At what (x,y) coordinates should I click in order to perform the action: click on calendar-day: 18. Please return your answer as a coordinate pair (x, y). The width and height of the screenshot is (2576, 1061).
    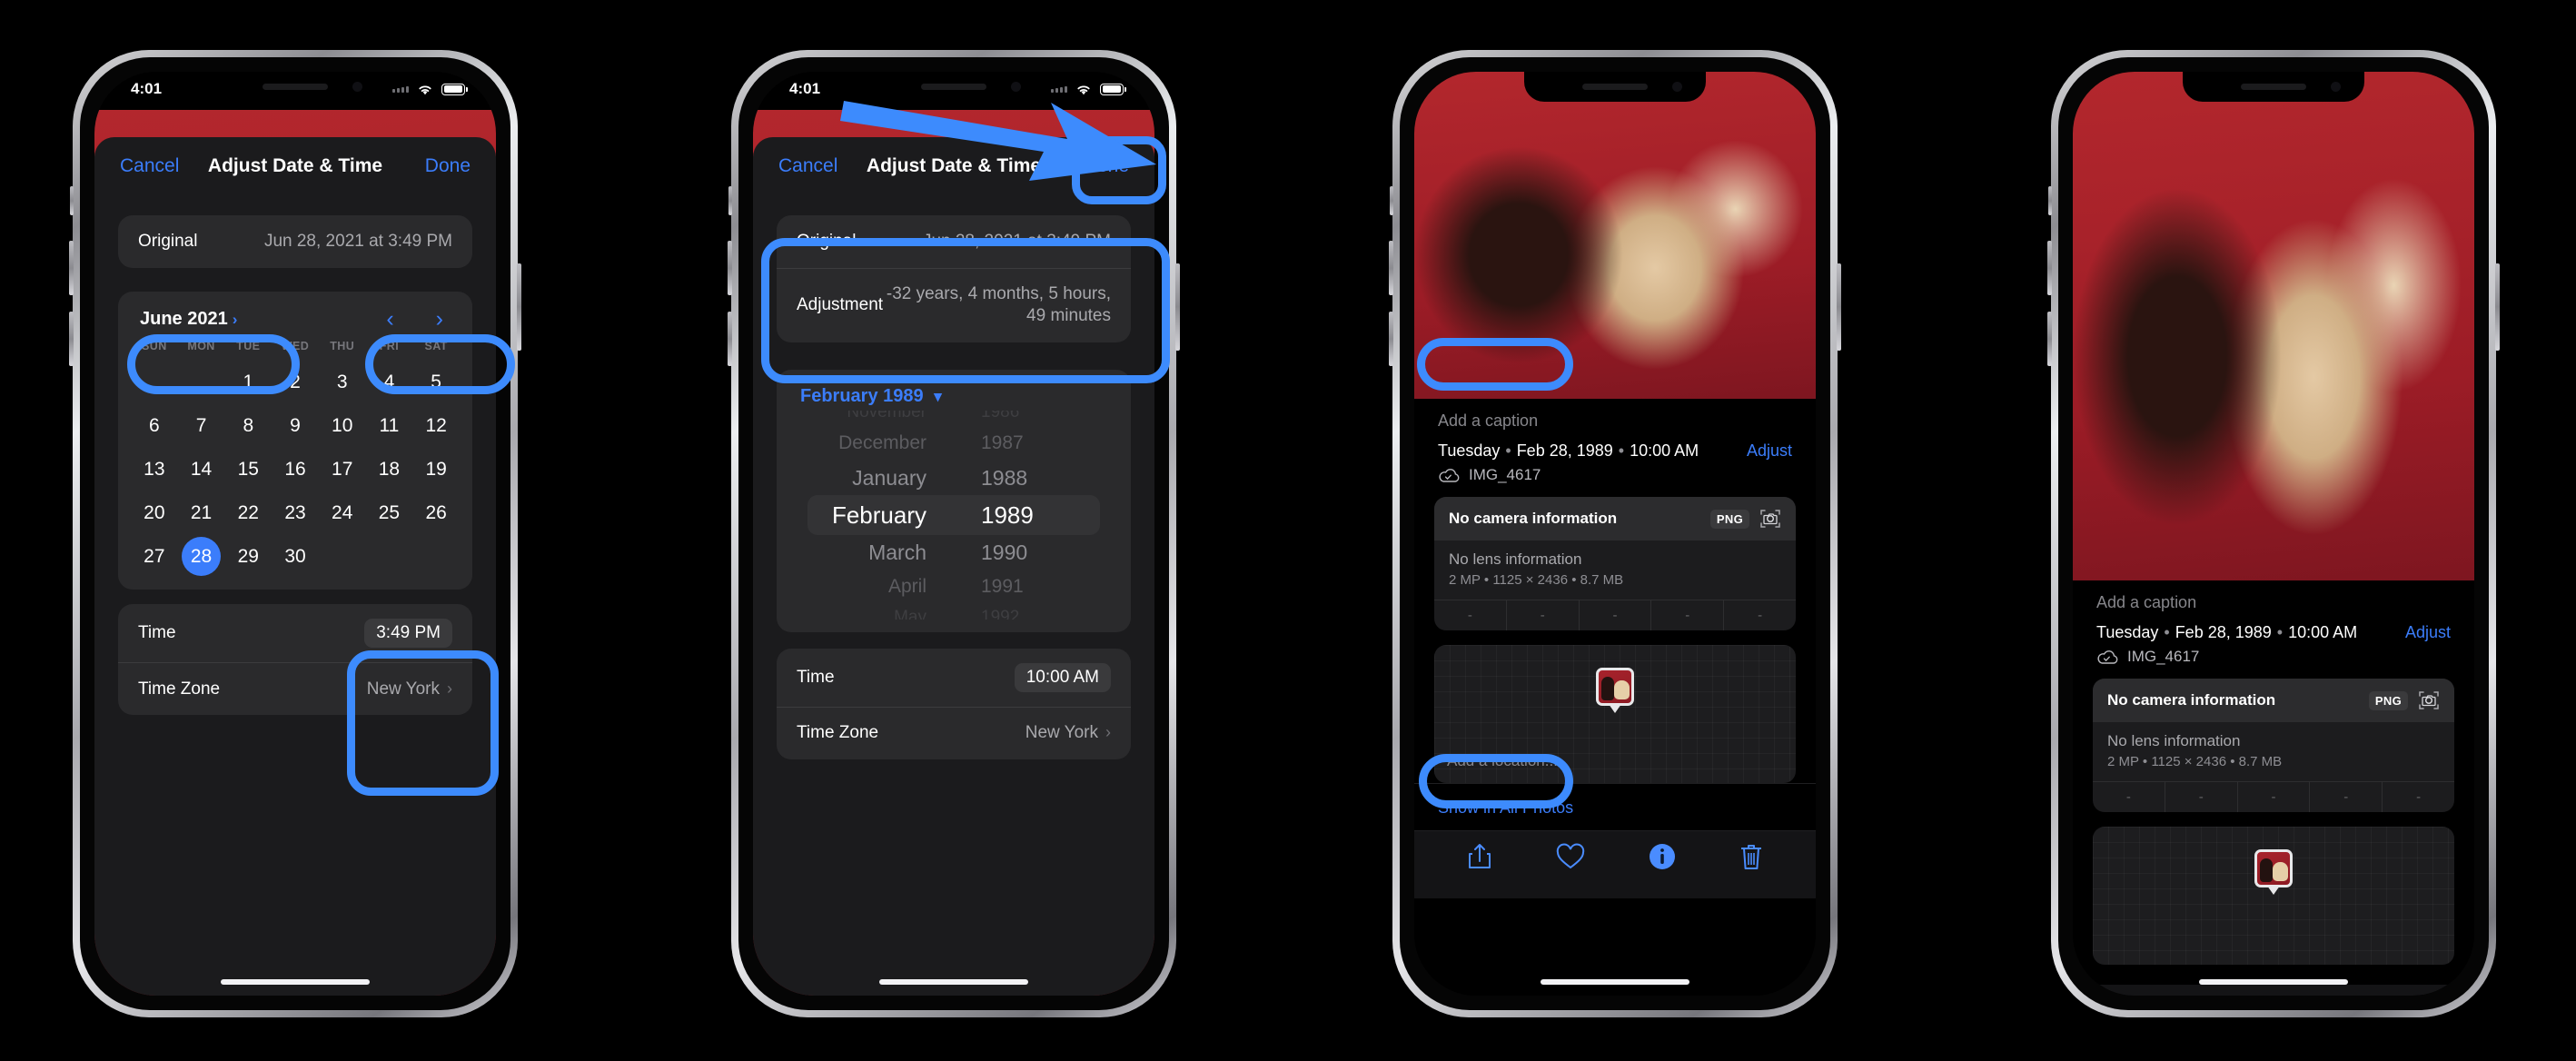
    Looking at the image, I should click on (389, 470).